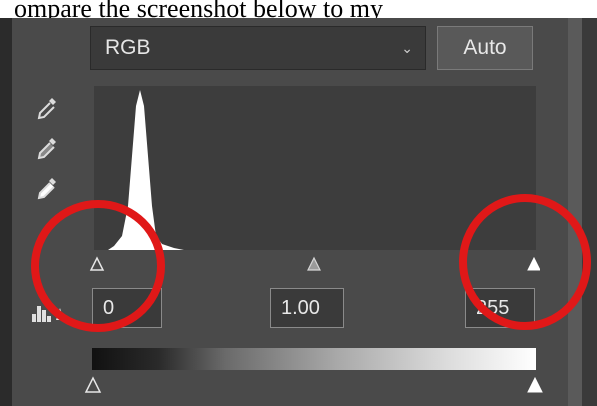  I want to click on output-black-handle, so click(93, 384).